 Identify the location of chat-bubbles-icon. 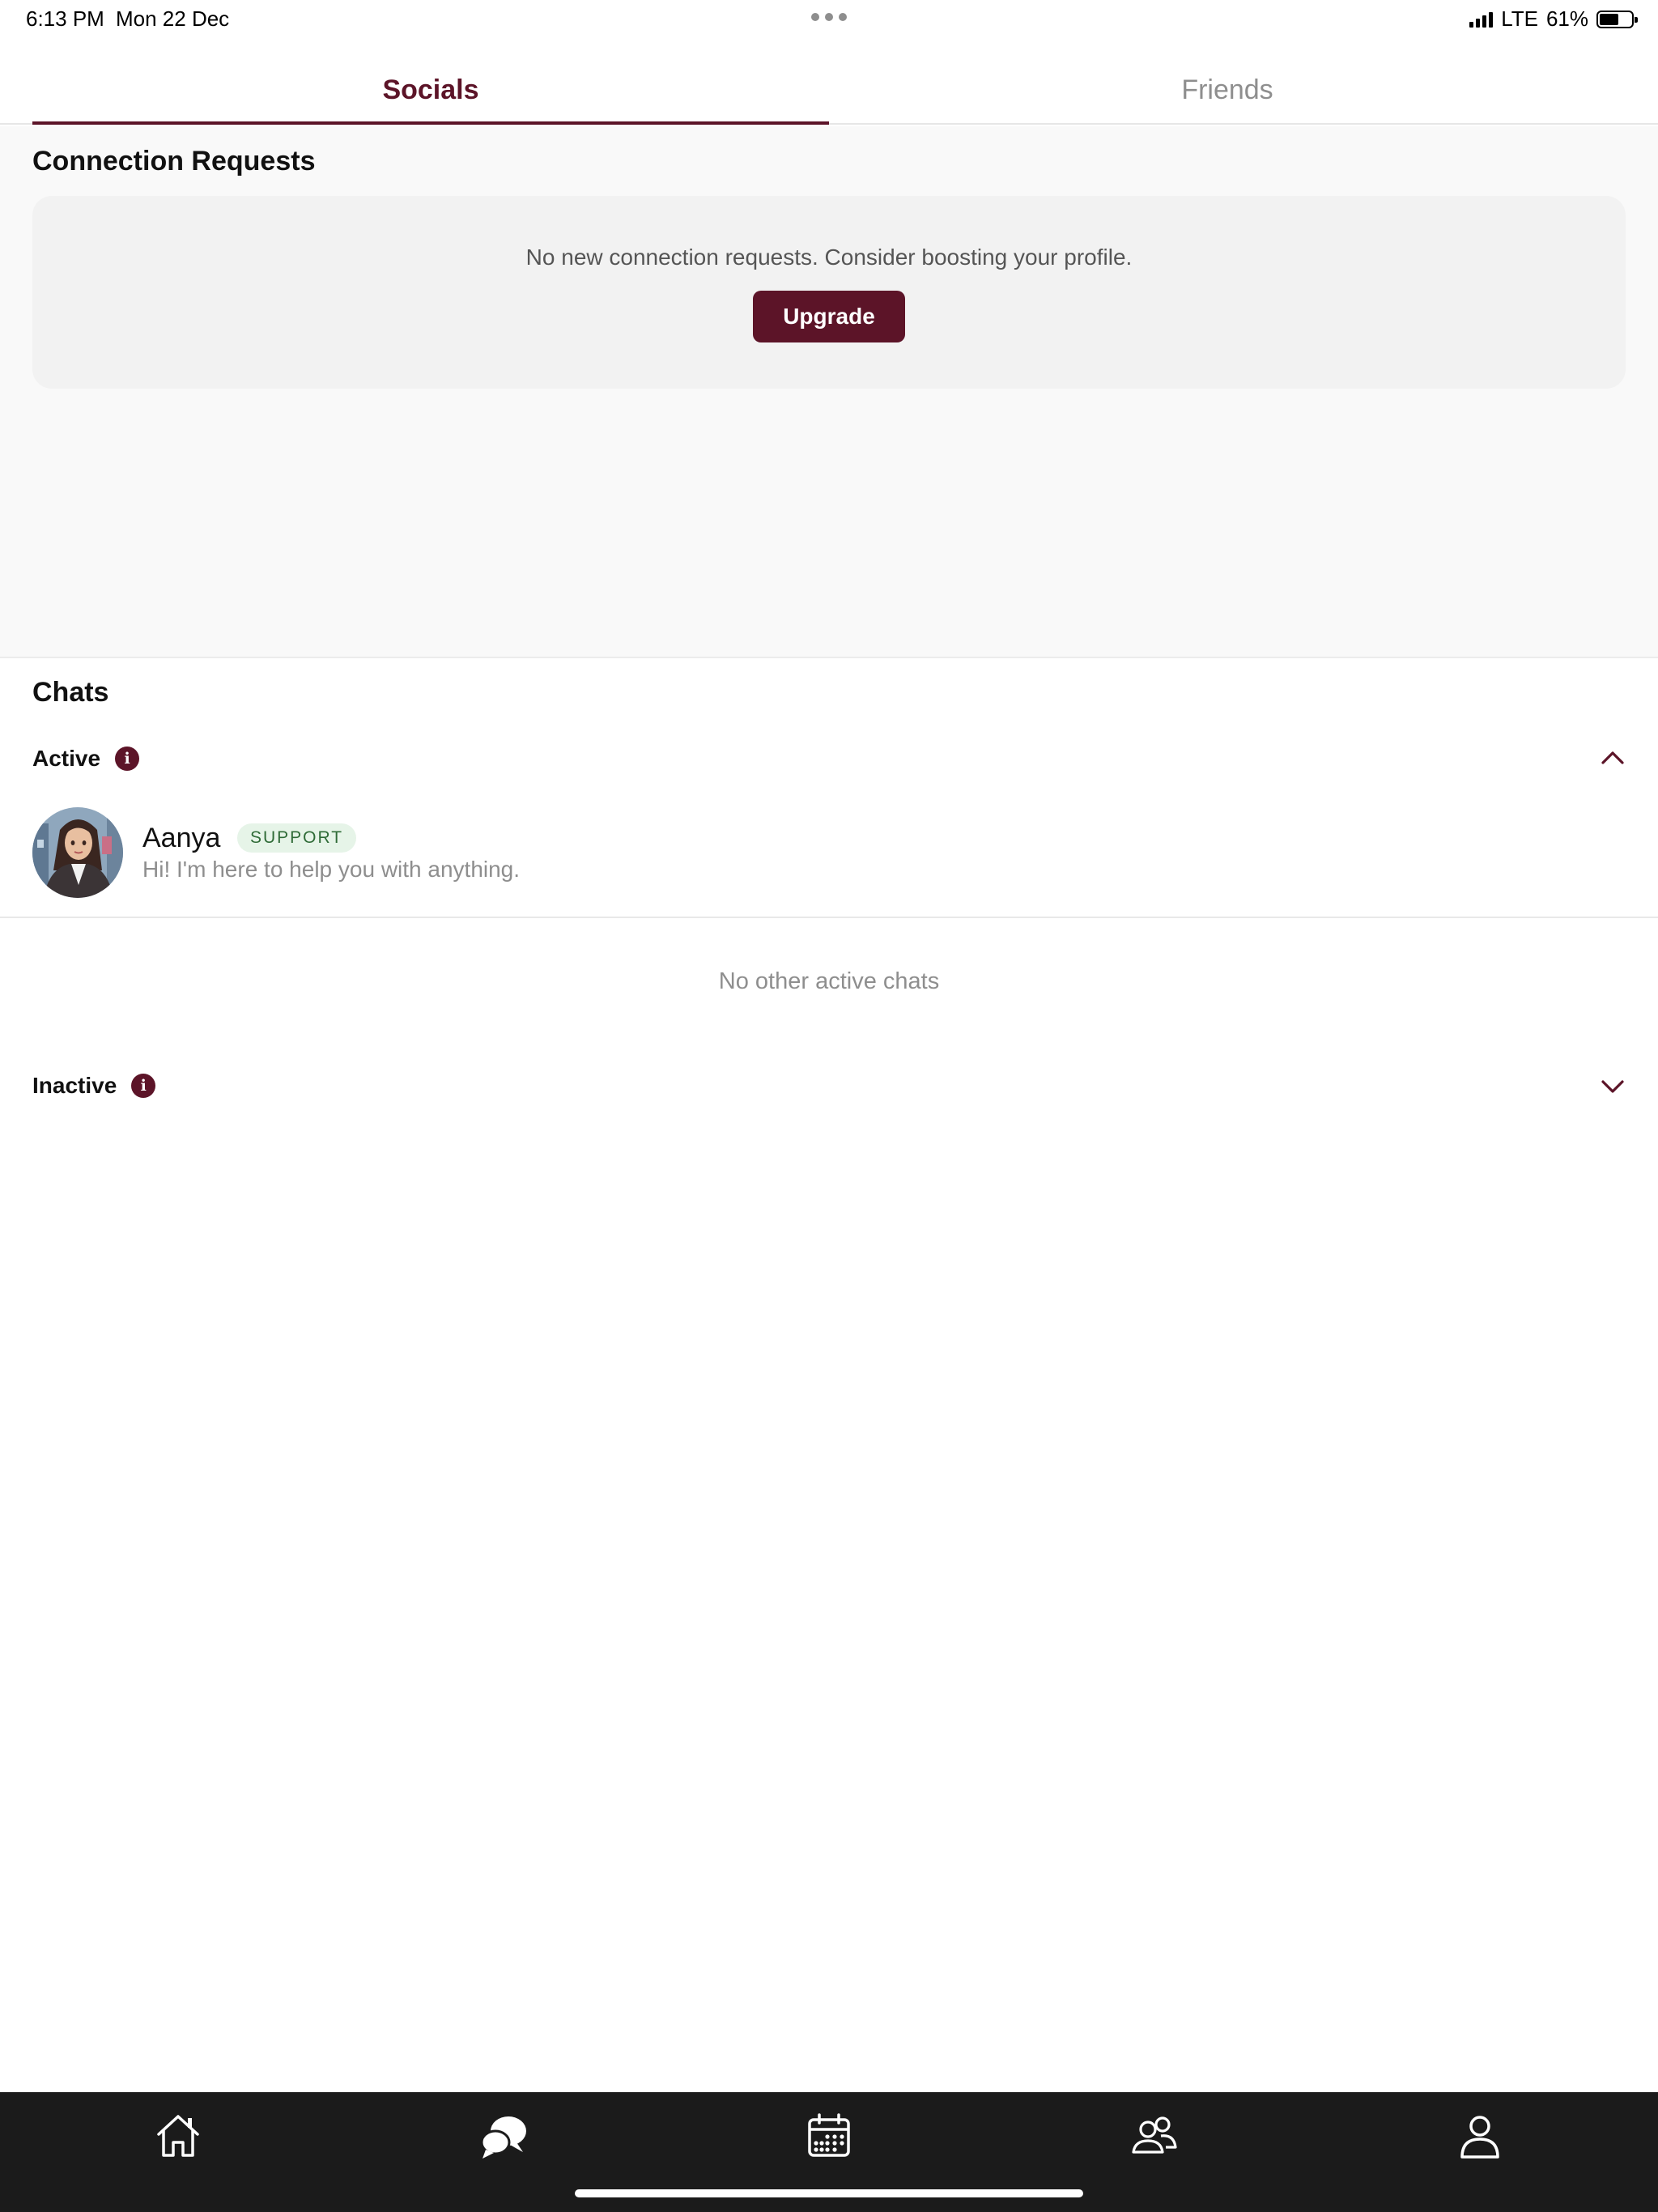
(503, 2137).